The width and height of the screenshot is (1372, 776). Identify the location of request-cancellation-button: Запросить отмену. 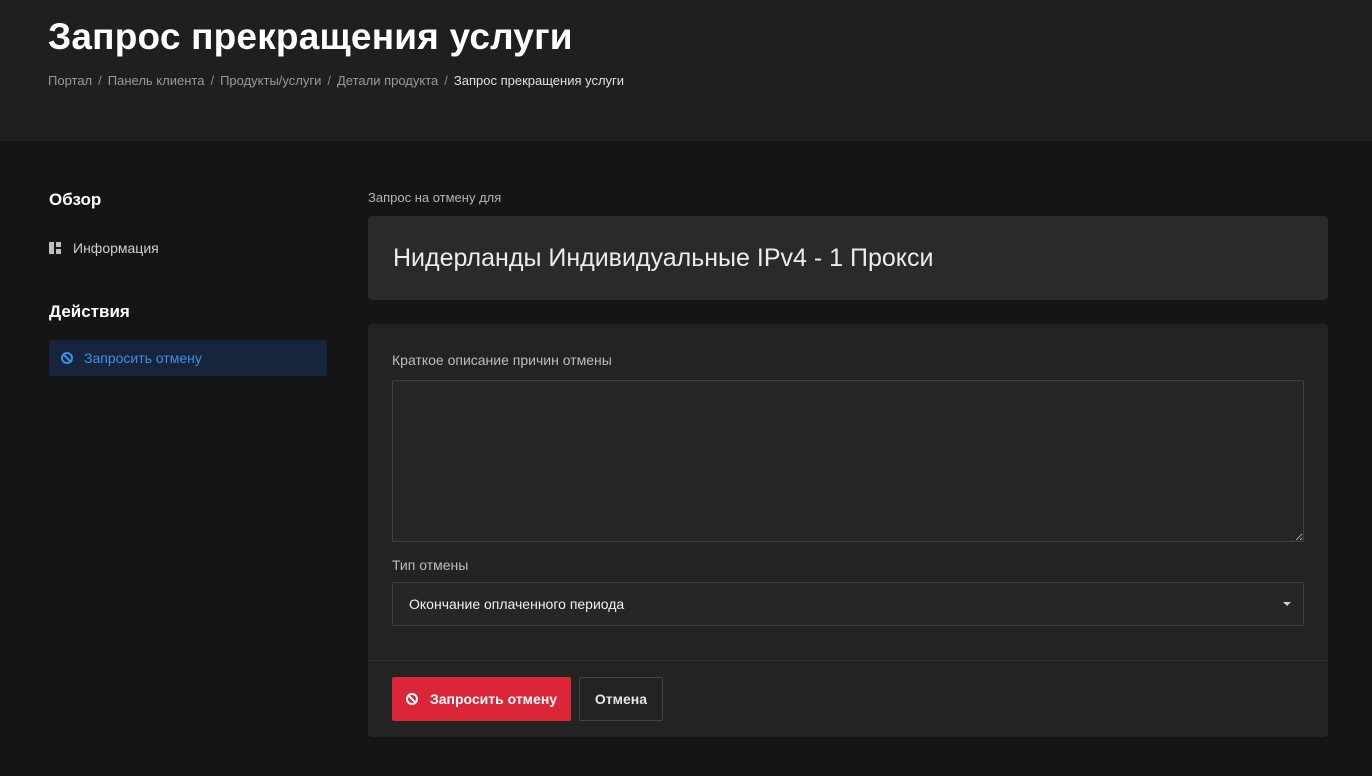
(481, 699).